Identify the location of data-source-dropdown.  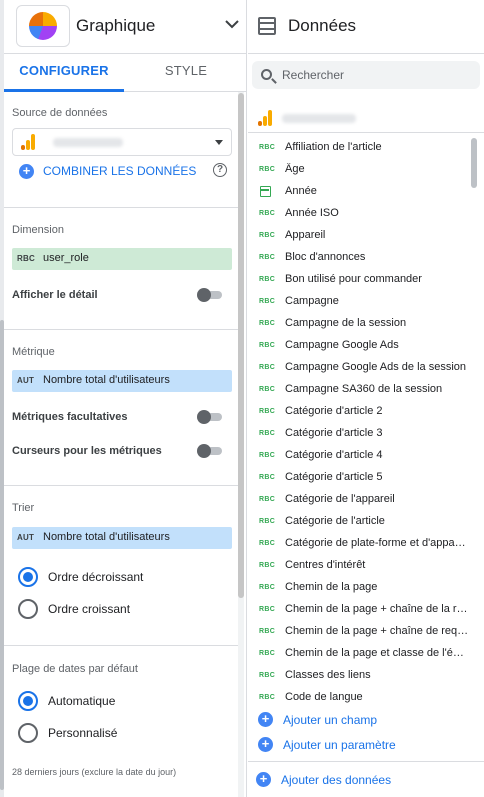
(122, 142).